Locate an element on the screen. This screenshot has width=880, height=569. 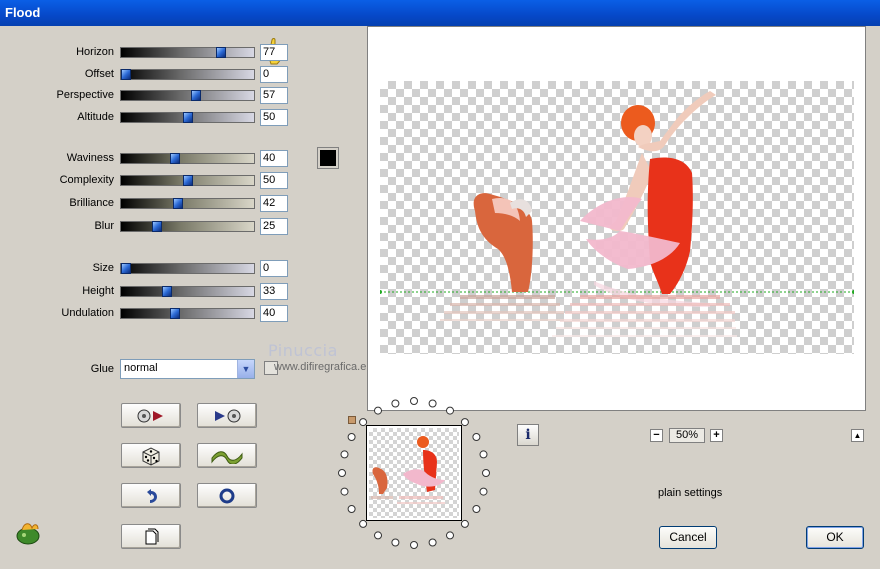
glue-label: Glue is located at coordinates (102, 369).